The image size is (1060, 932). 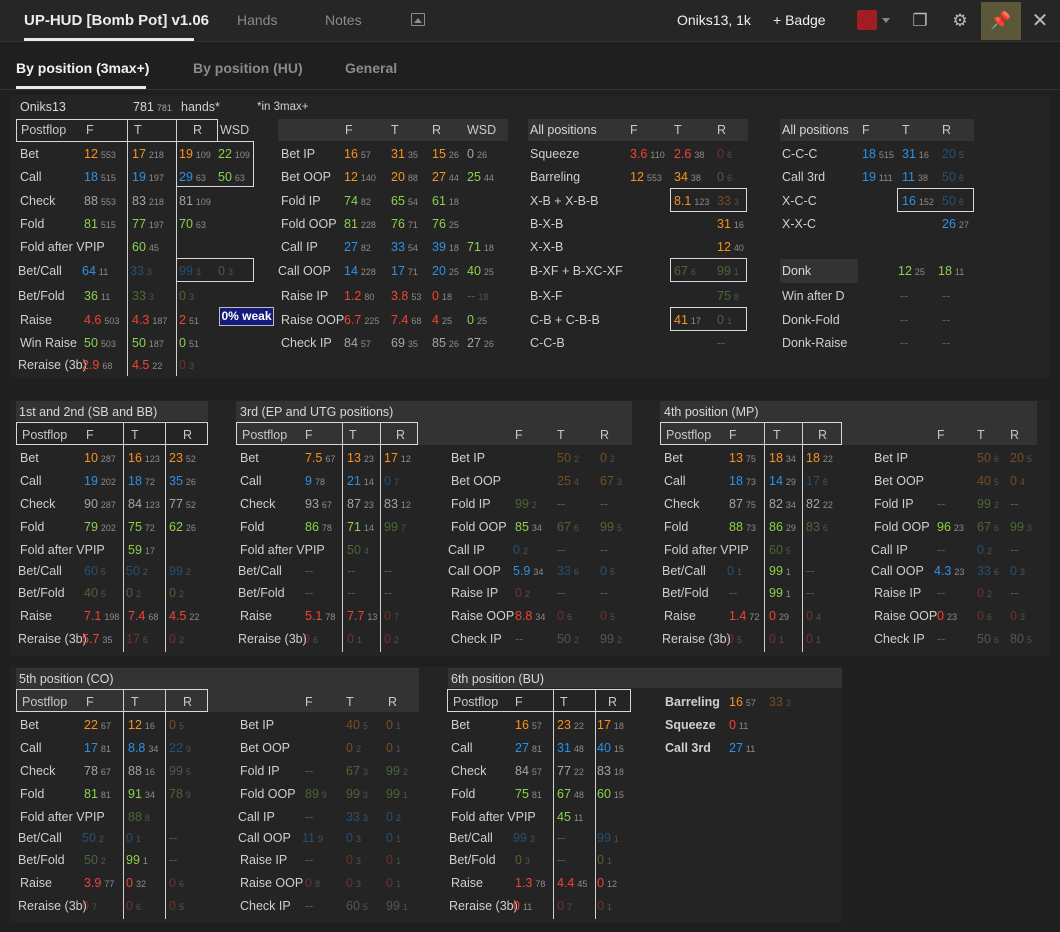 I want to click on stat-value: 1.2 80, so click(x=359, y=296).